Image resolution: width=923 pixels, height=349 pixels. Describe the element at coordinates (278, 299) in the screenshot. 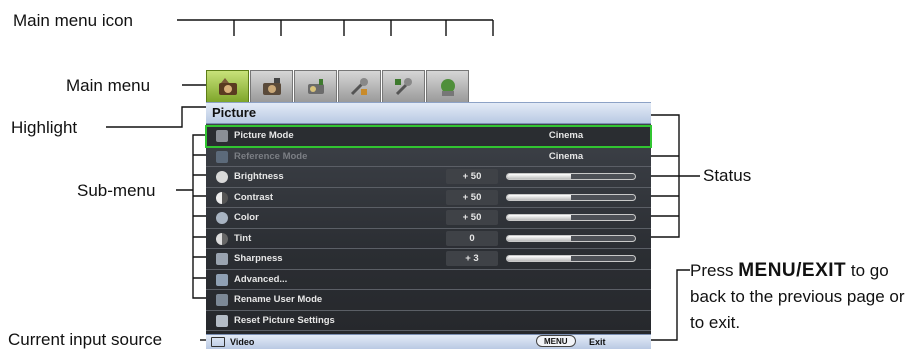

I see `menu-item-label: Rename User Mode` at that location.